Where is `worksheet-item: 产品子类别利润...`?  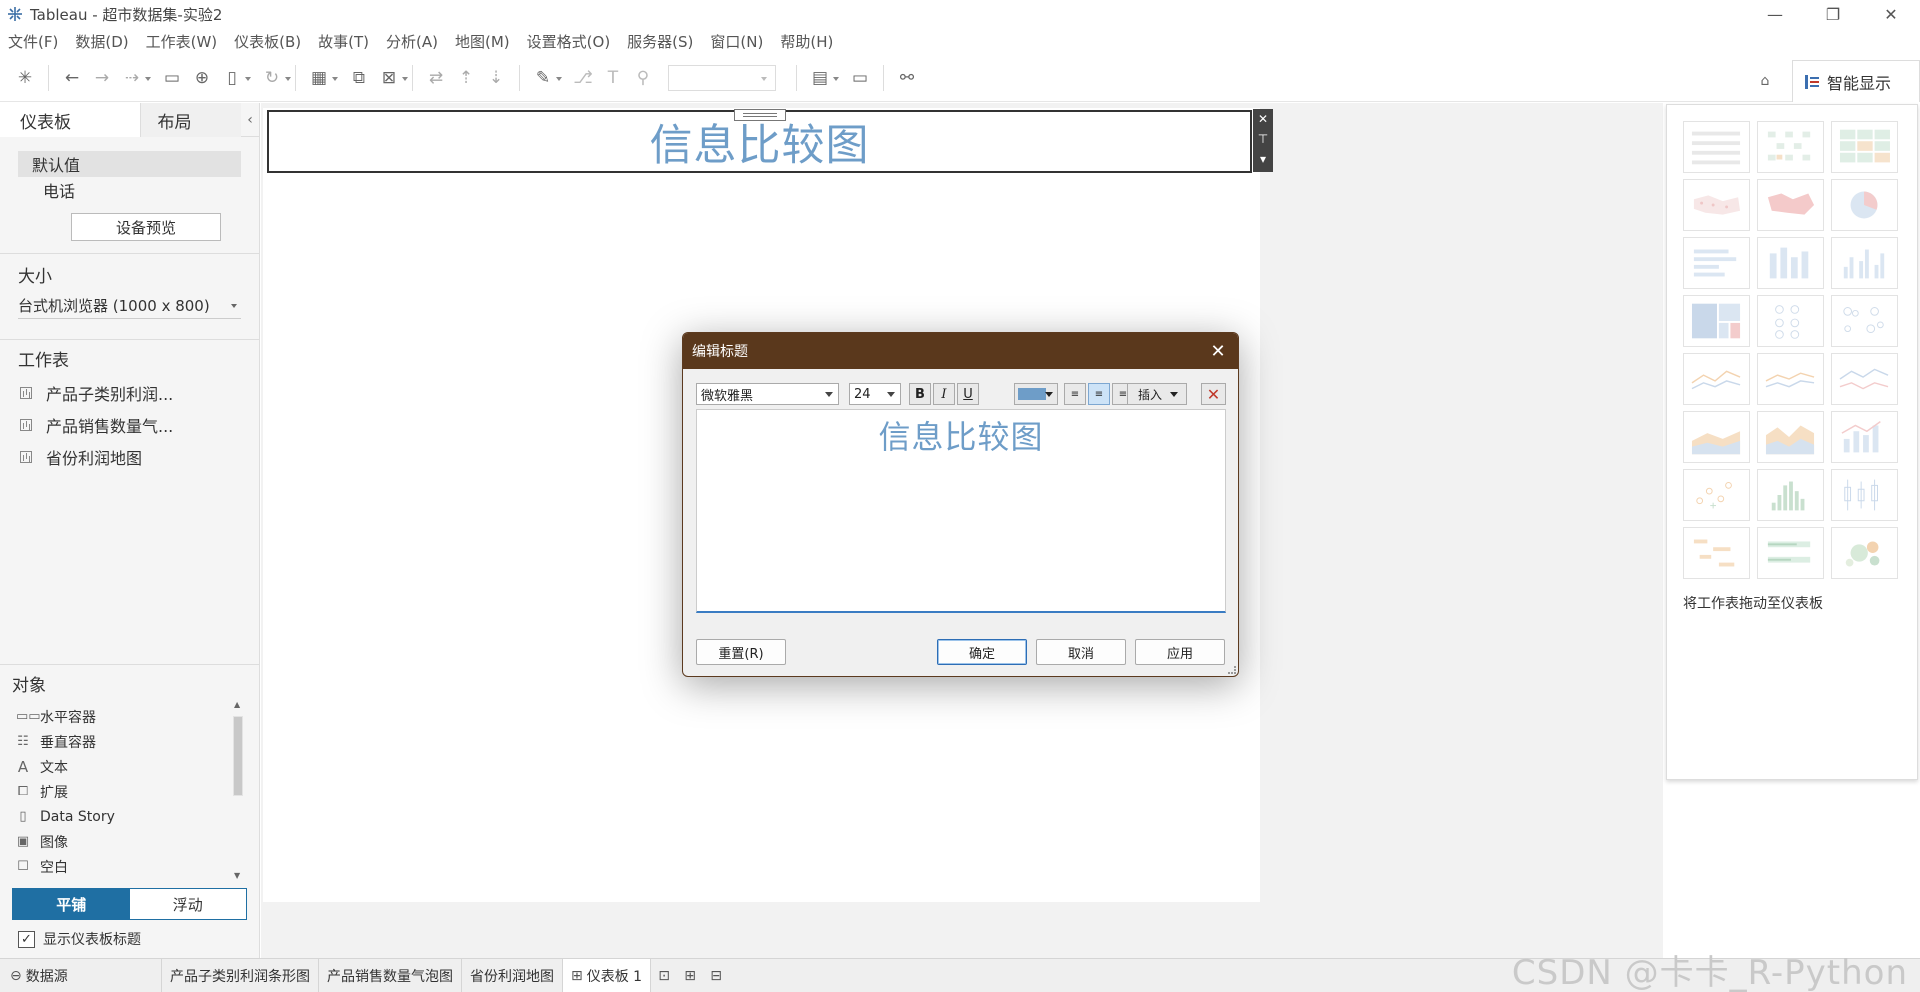 worksheet-item: 产品子类别利润... is located at coordinates (129, 393).